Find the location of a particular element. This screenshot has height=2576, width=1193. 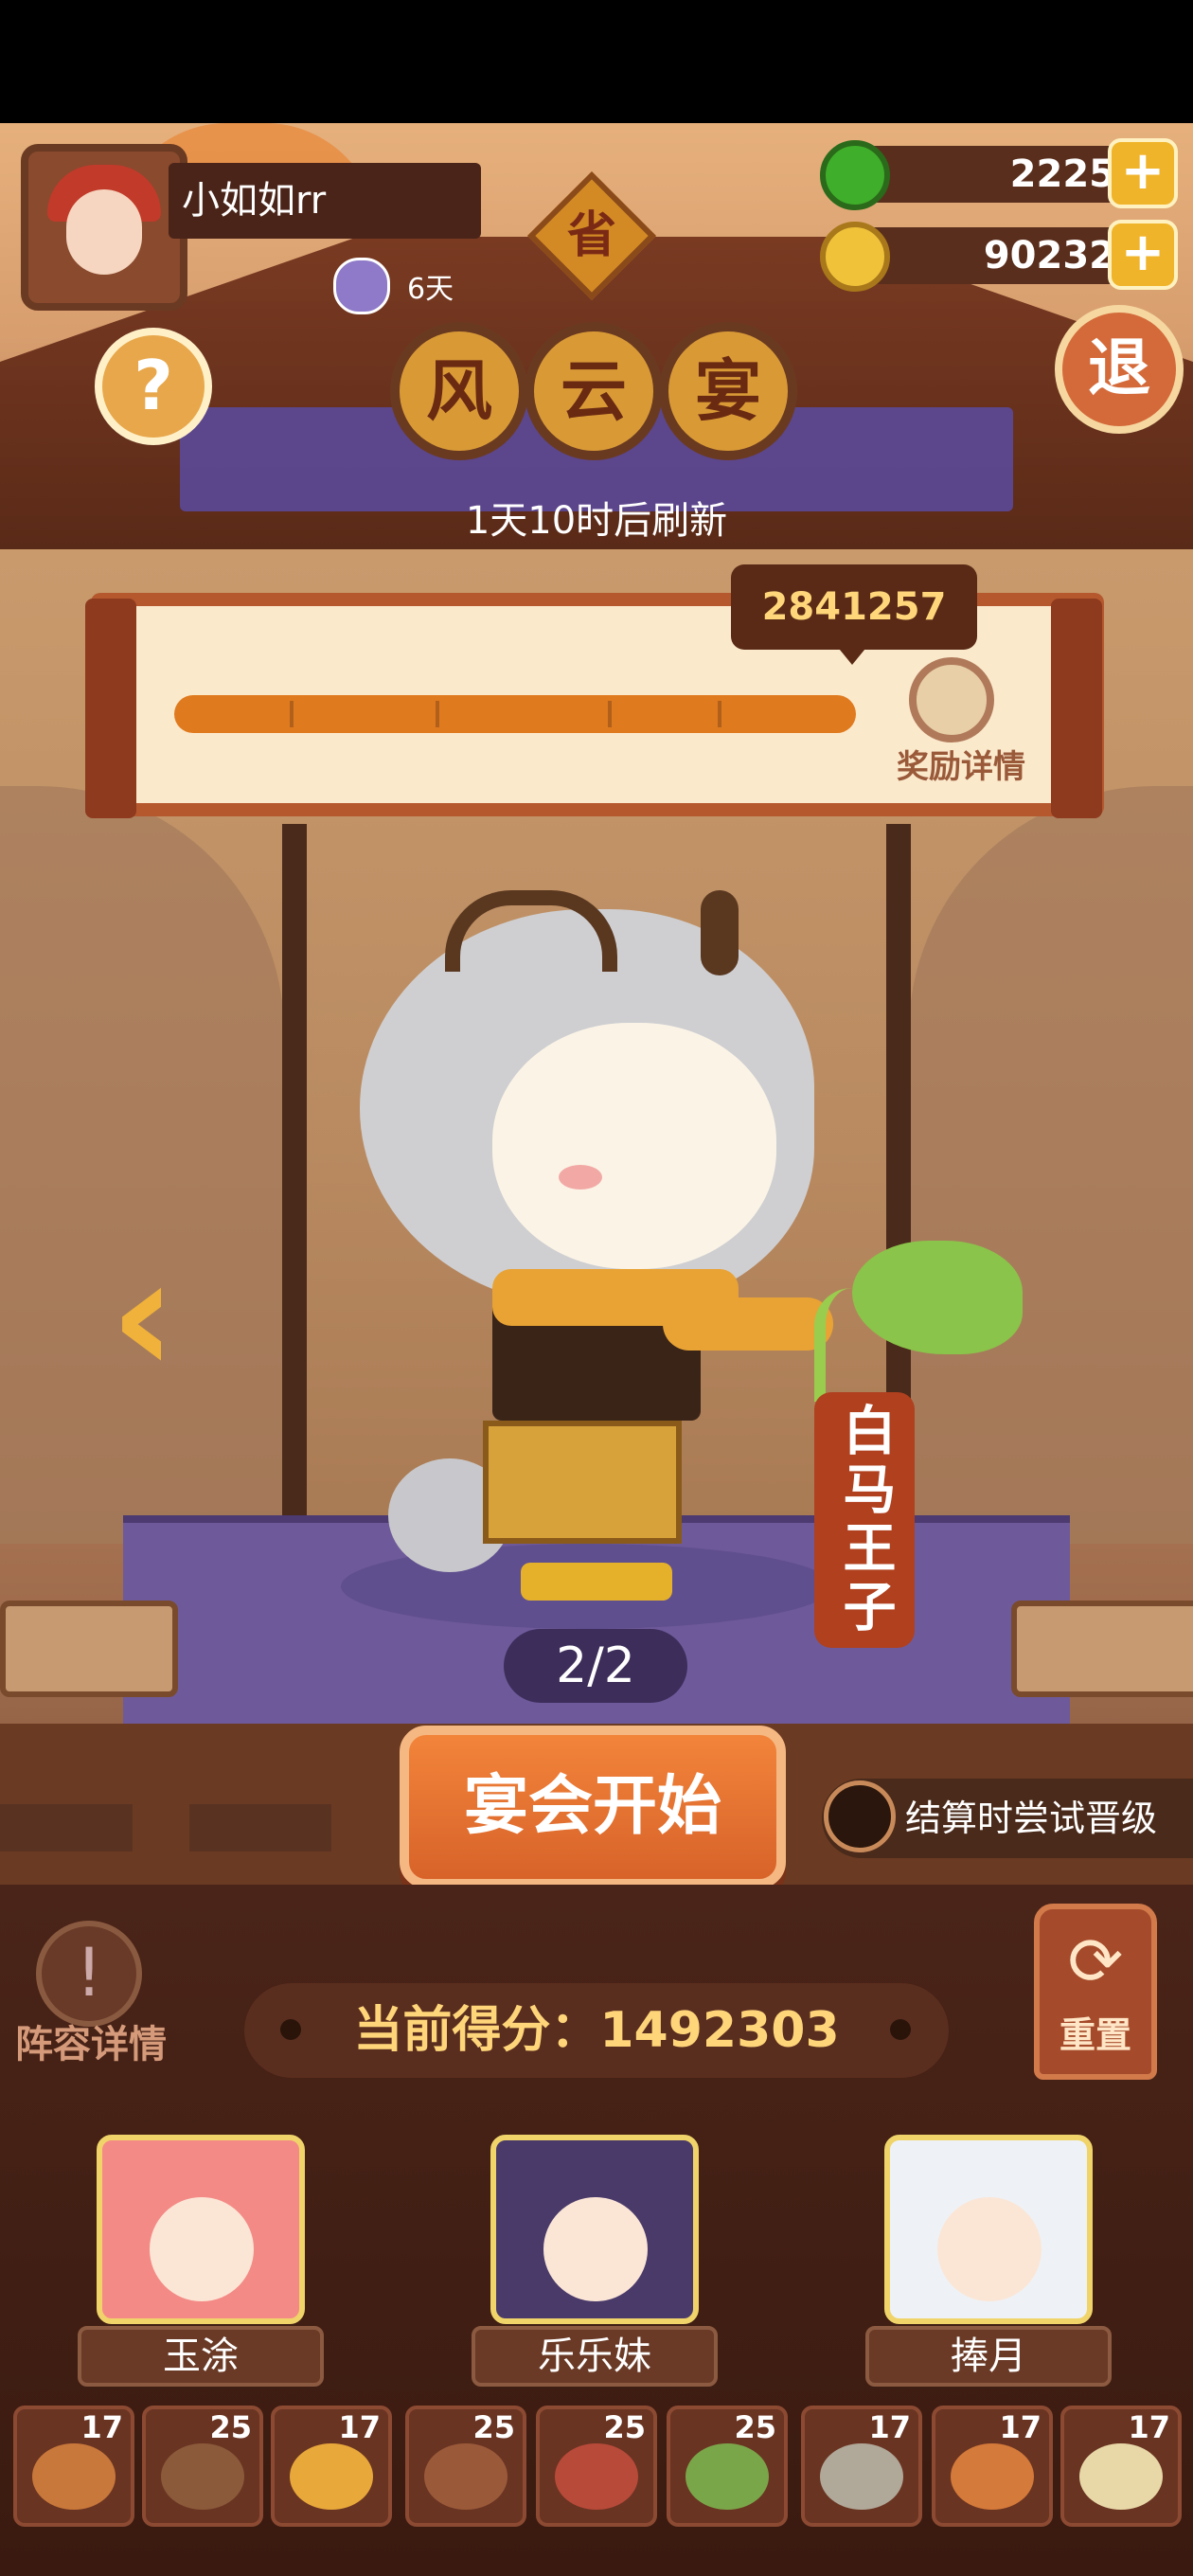

calendar-icon is located at coordinates (361, 286).